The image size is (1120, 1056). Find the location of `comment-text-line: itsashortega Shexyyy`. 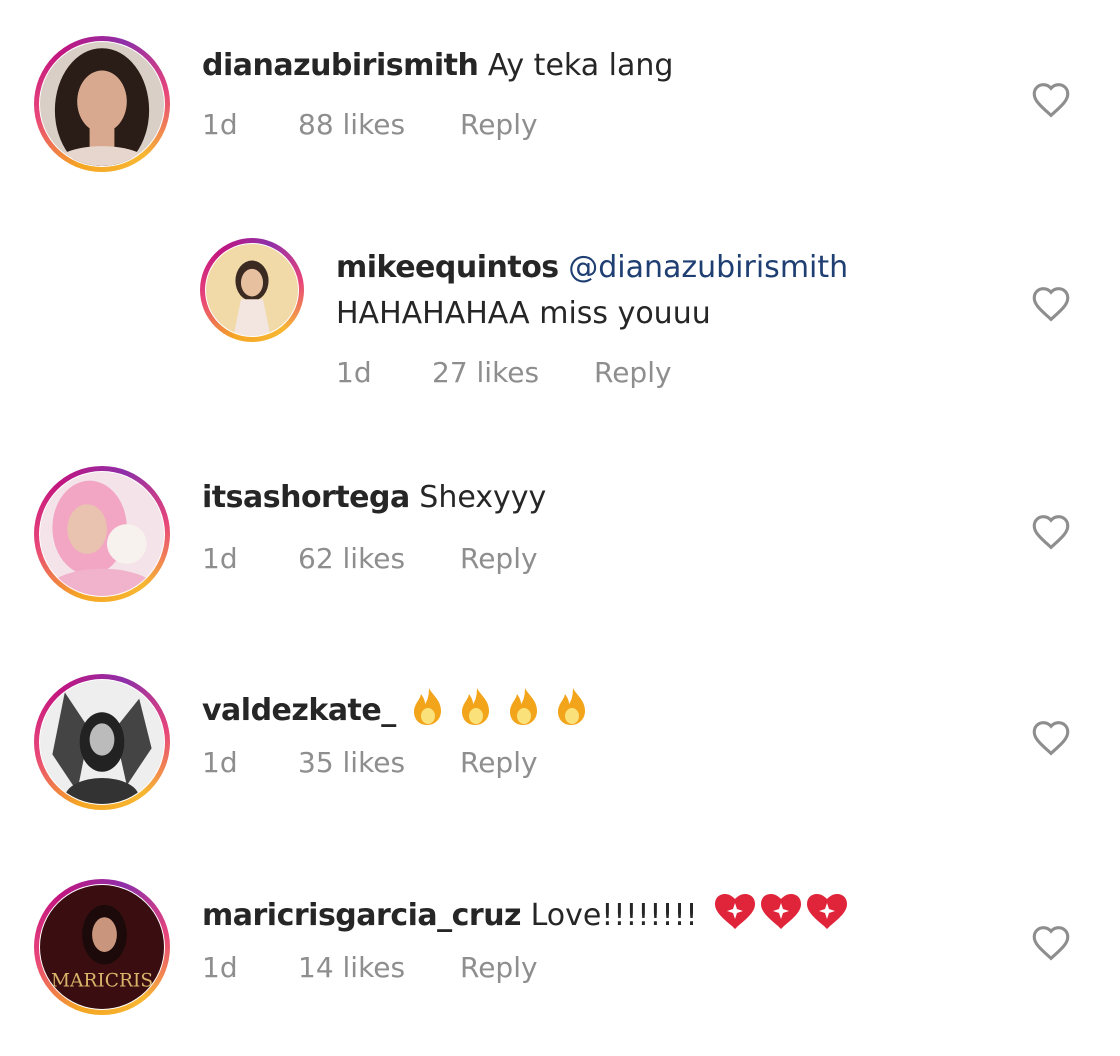

comment-text-line: itsashortega Shexyyy is located at coordinates (374, 498).